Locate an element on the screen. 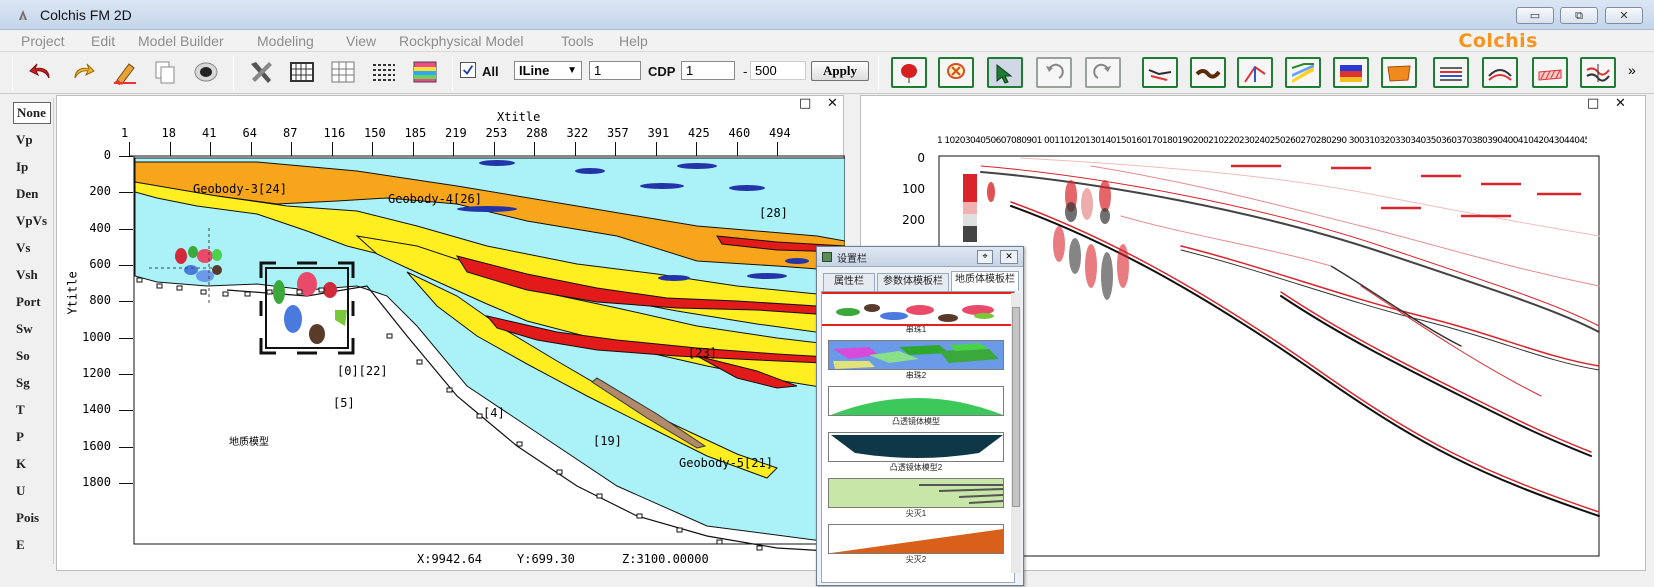 This screenshot has height=587, width=1654. selection-highlight is located at coordinates (918, 309).